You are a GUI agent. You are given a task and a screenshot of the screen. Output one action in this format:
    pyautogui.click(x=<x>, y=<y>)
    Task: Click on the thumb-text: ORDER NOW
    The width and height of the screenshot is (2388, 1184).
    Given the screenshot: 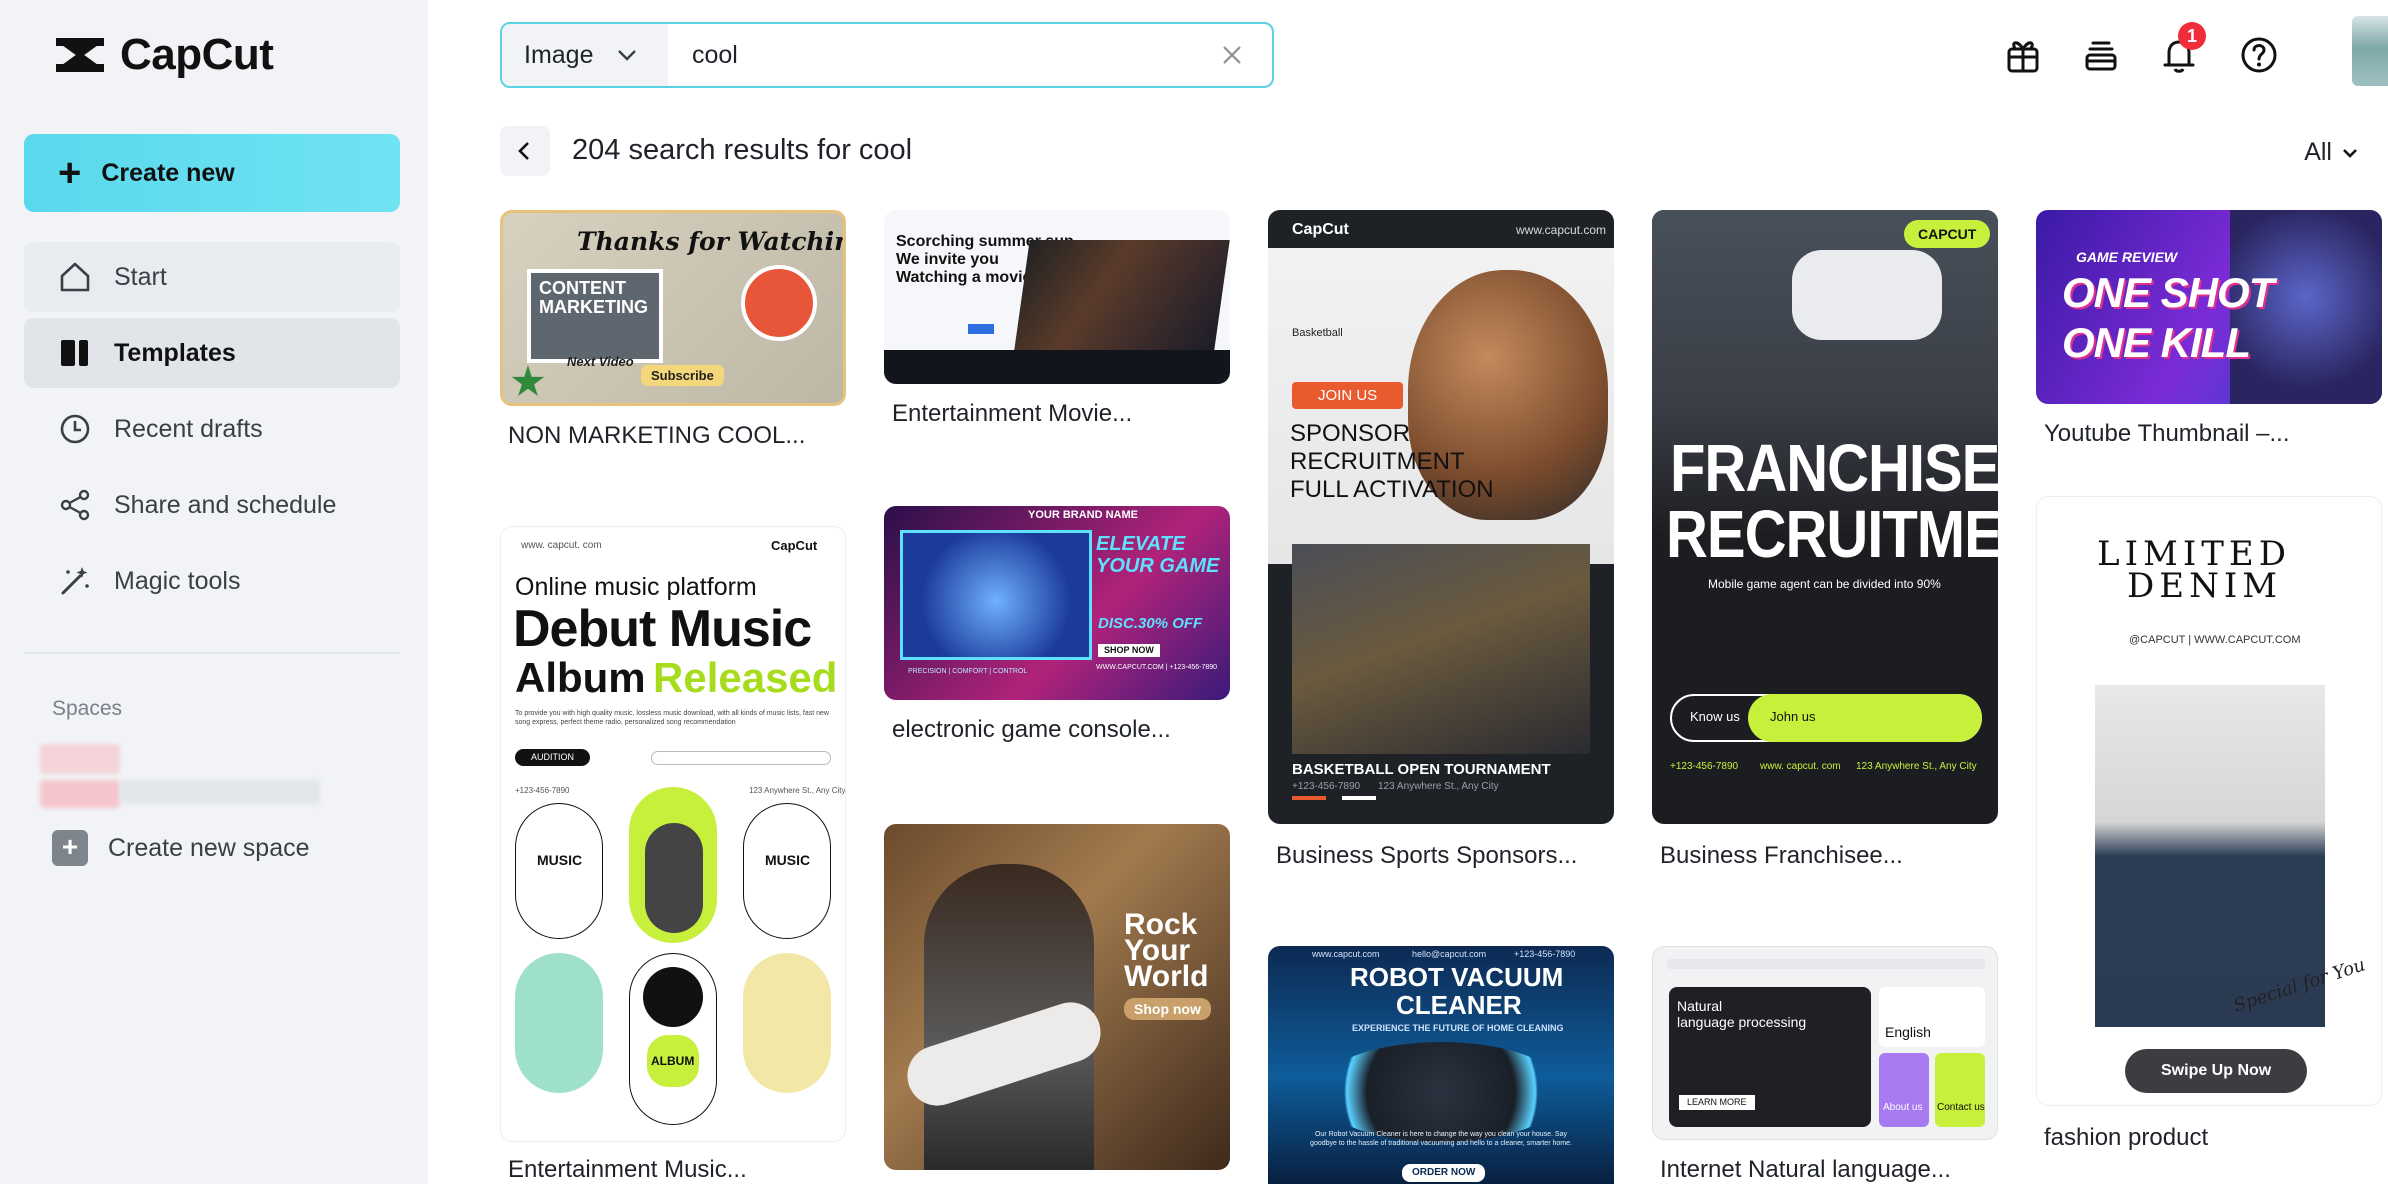 What is the action you would take?
    pyautogui.click(x=1444, y=1173)
    